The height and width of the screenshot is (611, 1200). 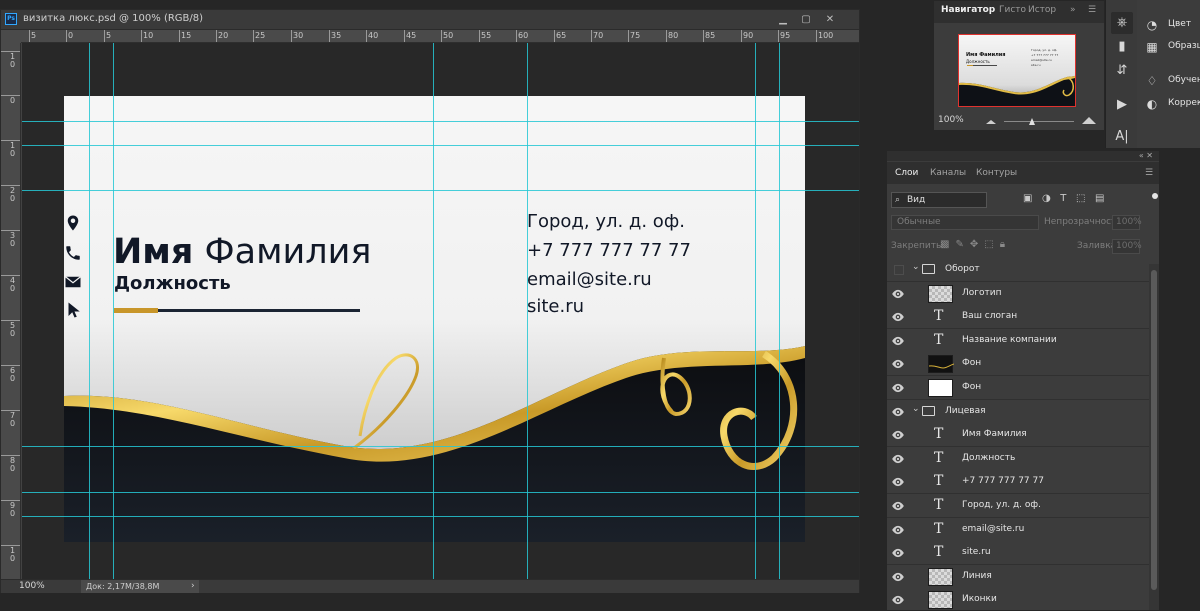 What do you see at coordinates (1152, 104) in the screenshot?
I see `adjustments-icon: ◐` at bounding box center [1152, 104].